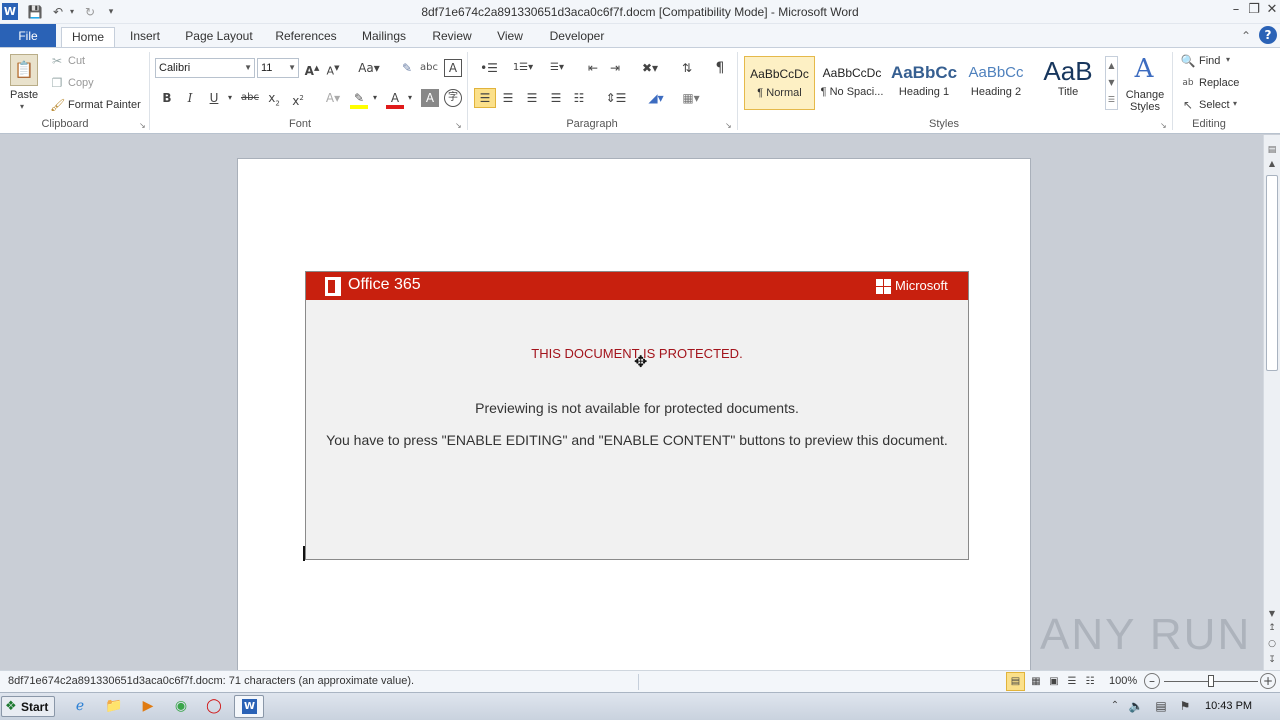  I want to click on format-painter-icon: 🖌, so click(57, 105).